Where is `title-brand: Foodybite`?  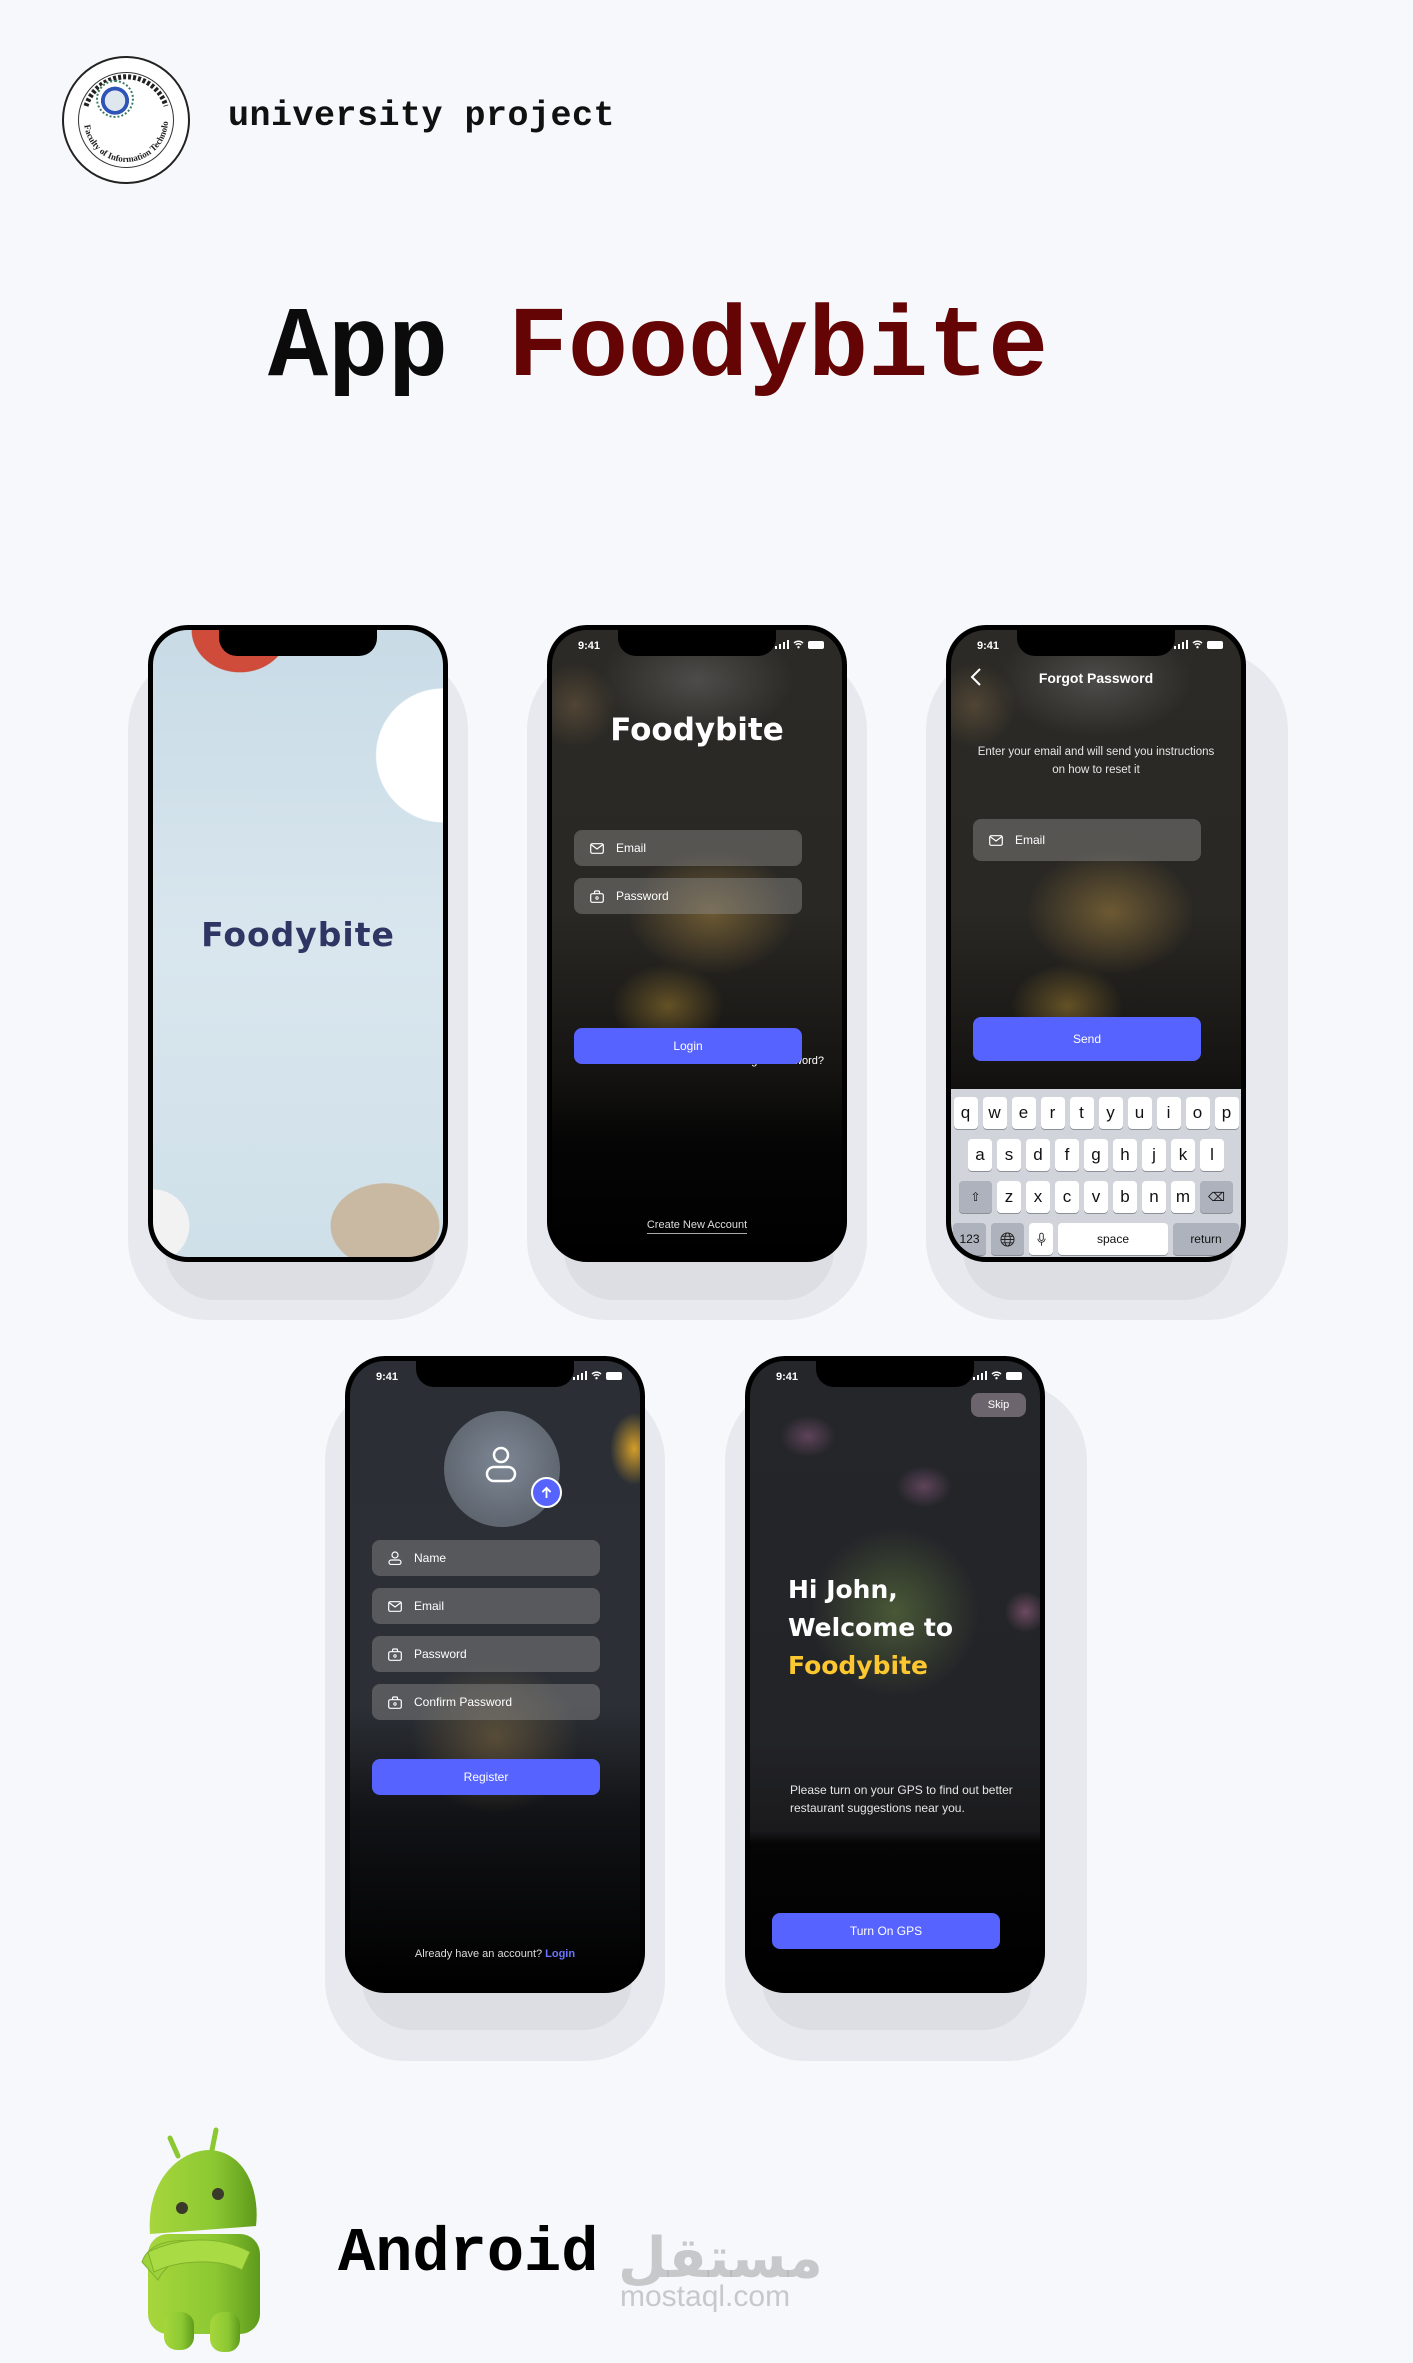 title-brand: Foodybite is located at coordinates (778, 349).